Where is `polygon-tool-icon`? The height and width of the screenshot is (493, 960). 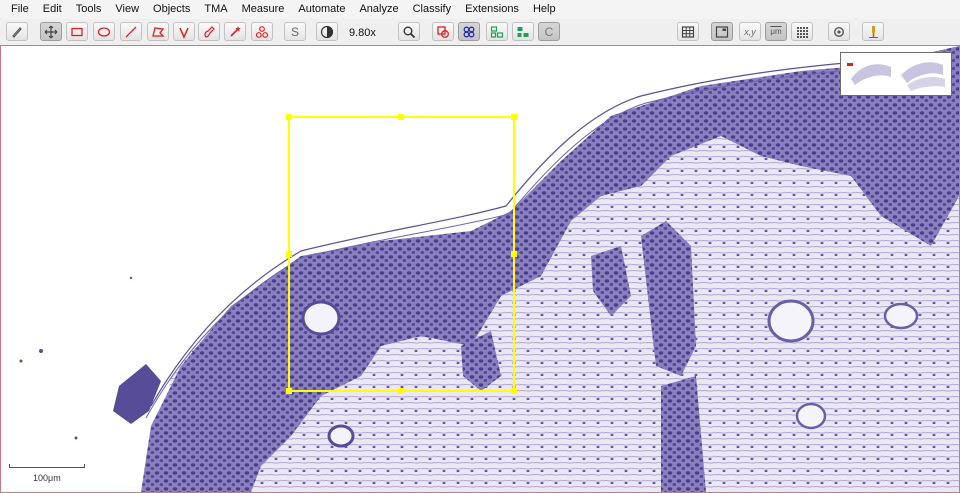 polygon-tool-icon is located at coordinates (158, 31).